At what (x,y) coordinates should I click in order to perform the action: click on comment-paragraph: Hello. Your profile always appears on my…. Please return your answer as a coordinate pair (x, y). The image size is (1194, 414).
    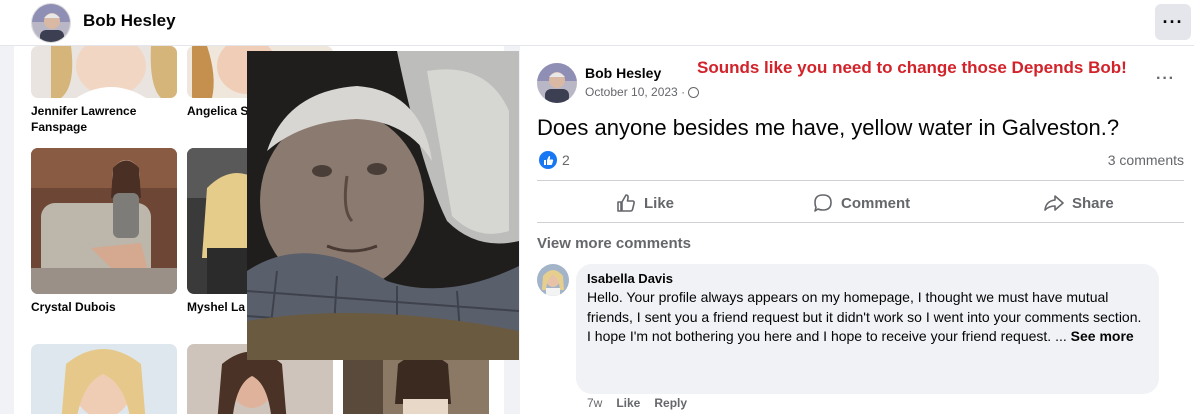
    Looking at the image, I should click on (864, 307).